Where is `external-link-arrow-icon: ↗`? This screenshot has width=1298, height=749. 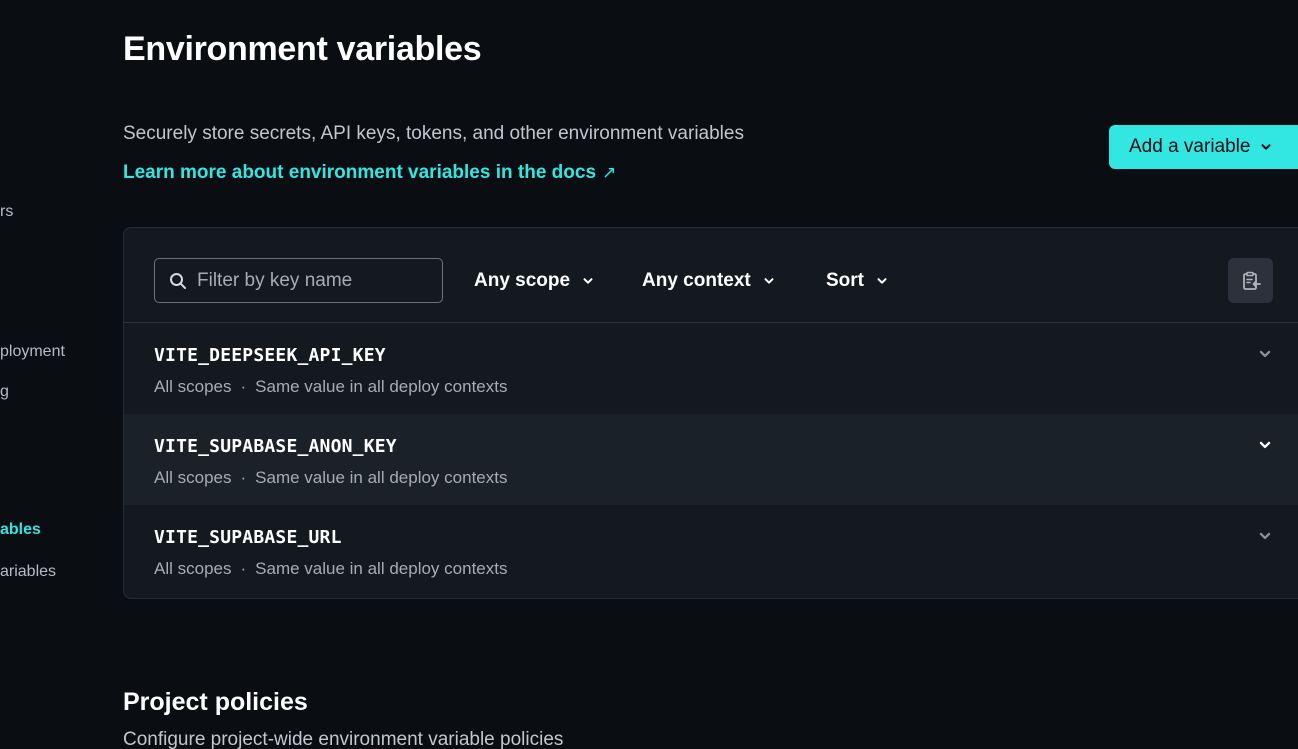 external-link-arrow-icon: ↗ is located at coordinates (609, 172).